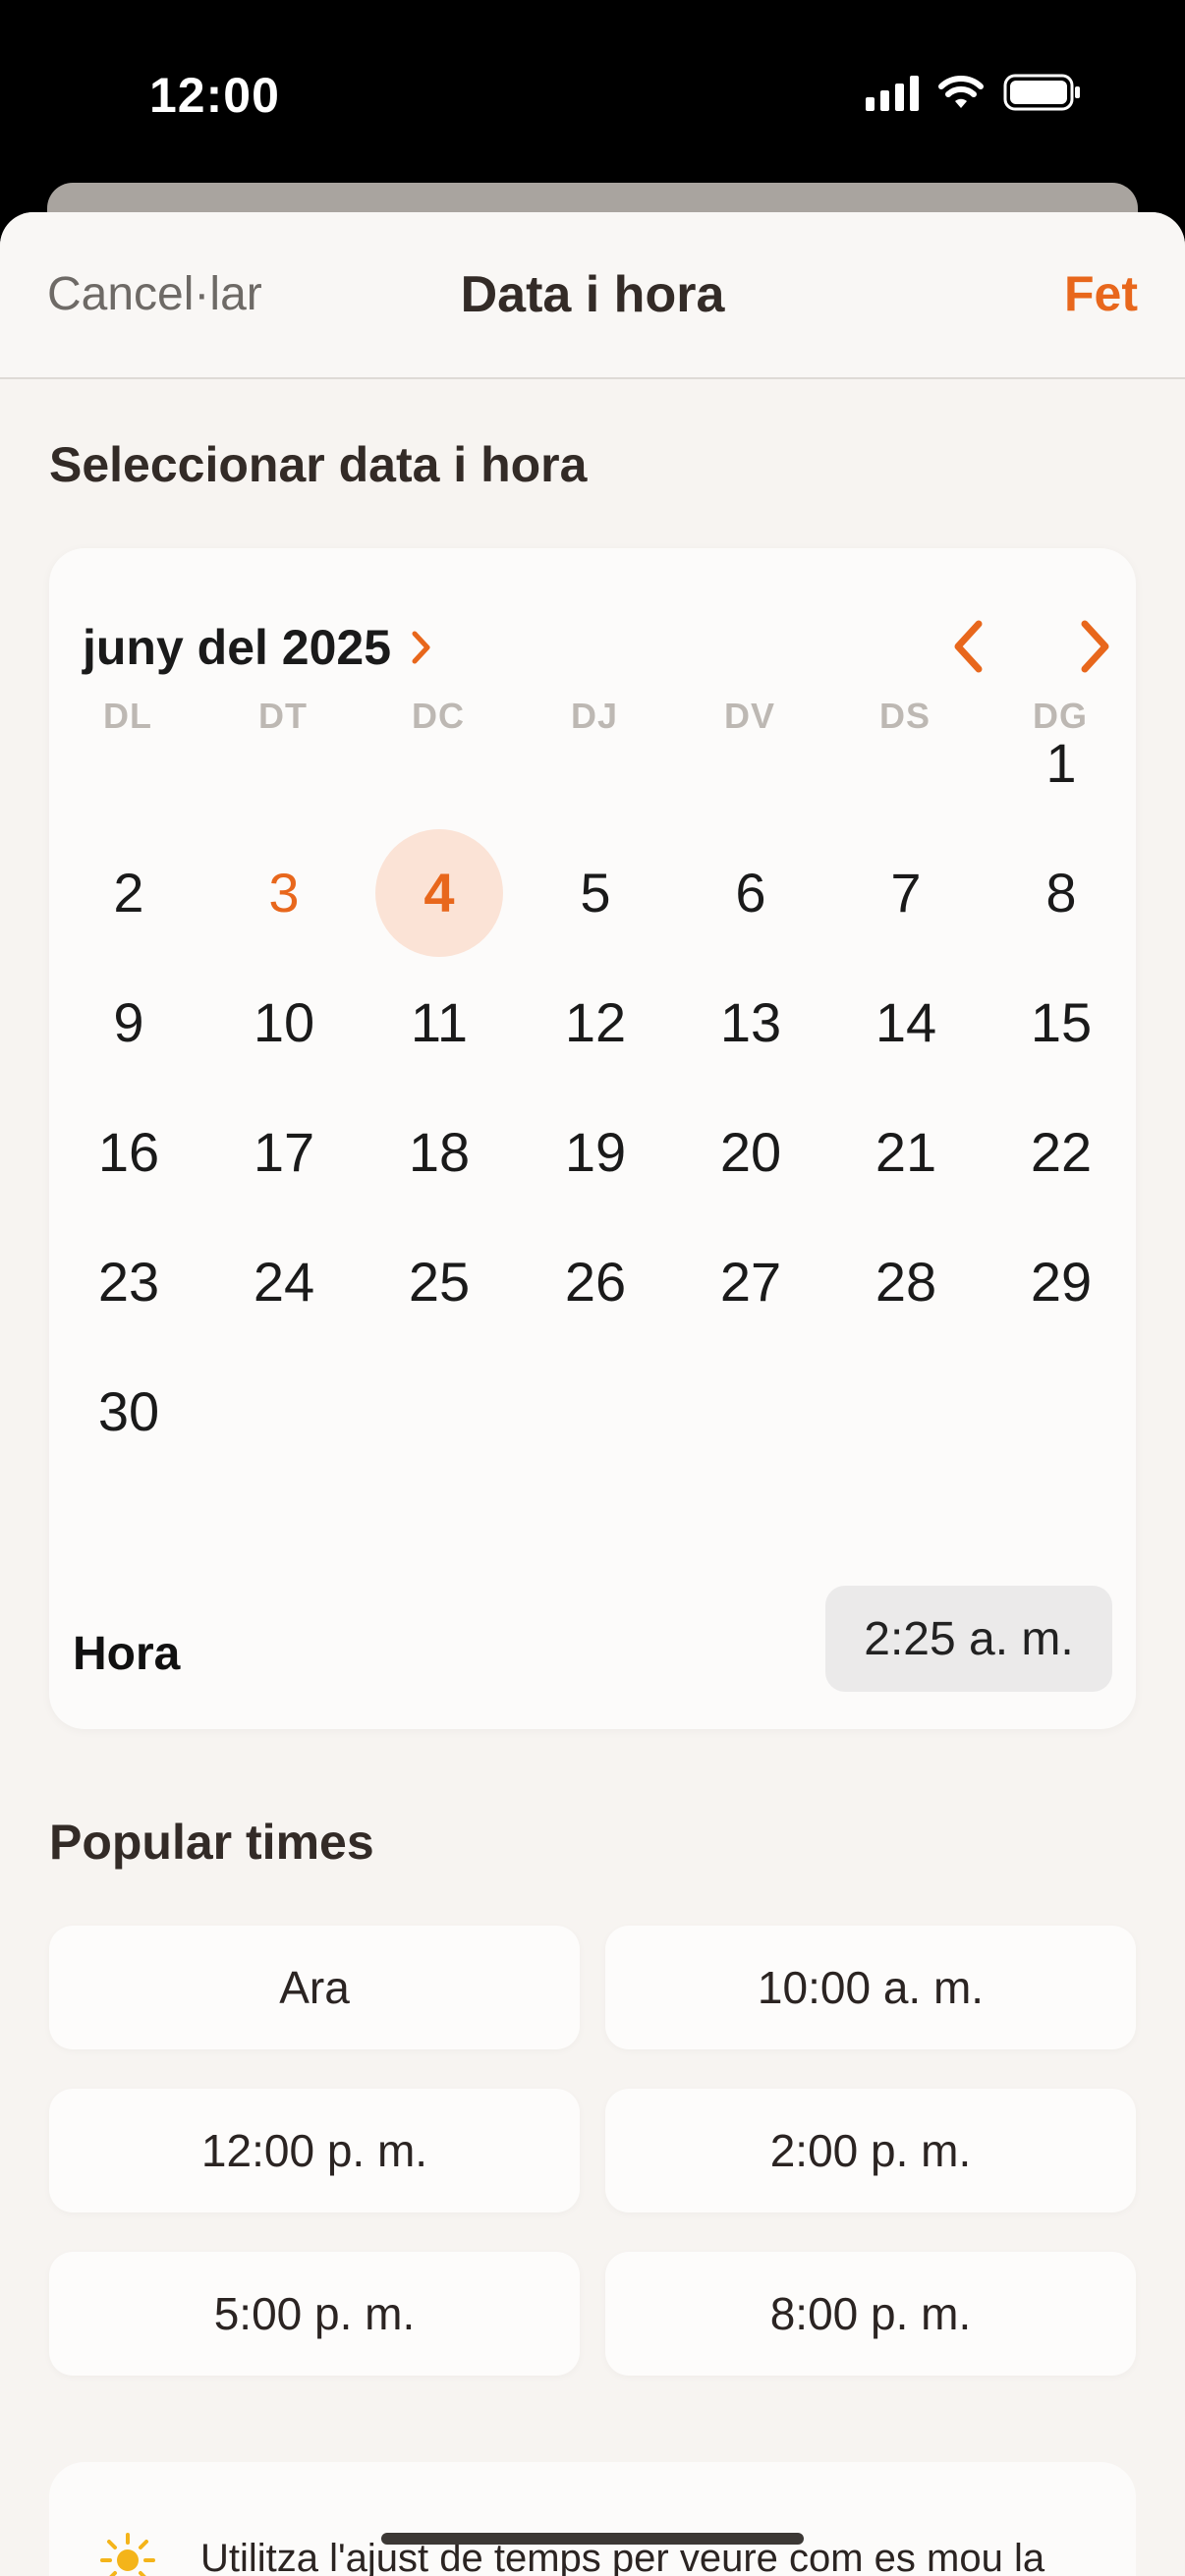  What do you see at coordinates (129, 1023) in the screenshot?
I see `calendar-day: 9` at bounding box center [129, 1023].